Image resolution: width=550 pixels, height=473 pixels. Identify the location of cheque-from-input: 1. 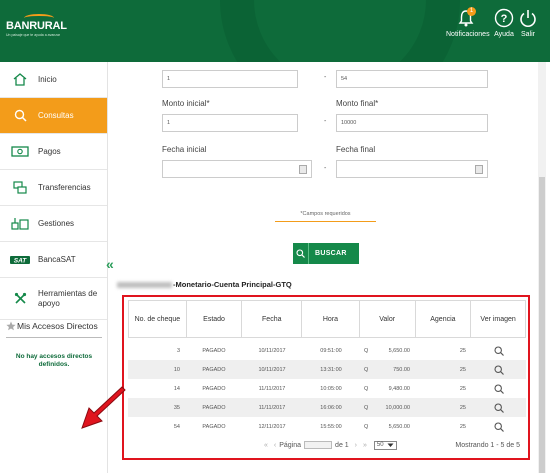
(230, 79).